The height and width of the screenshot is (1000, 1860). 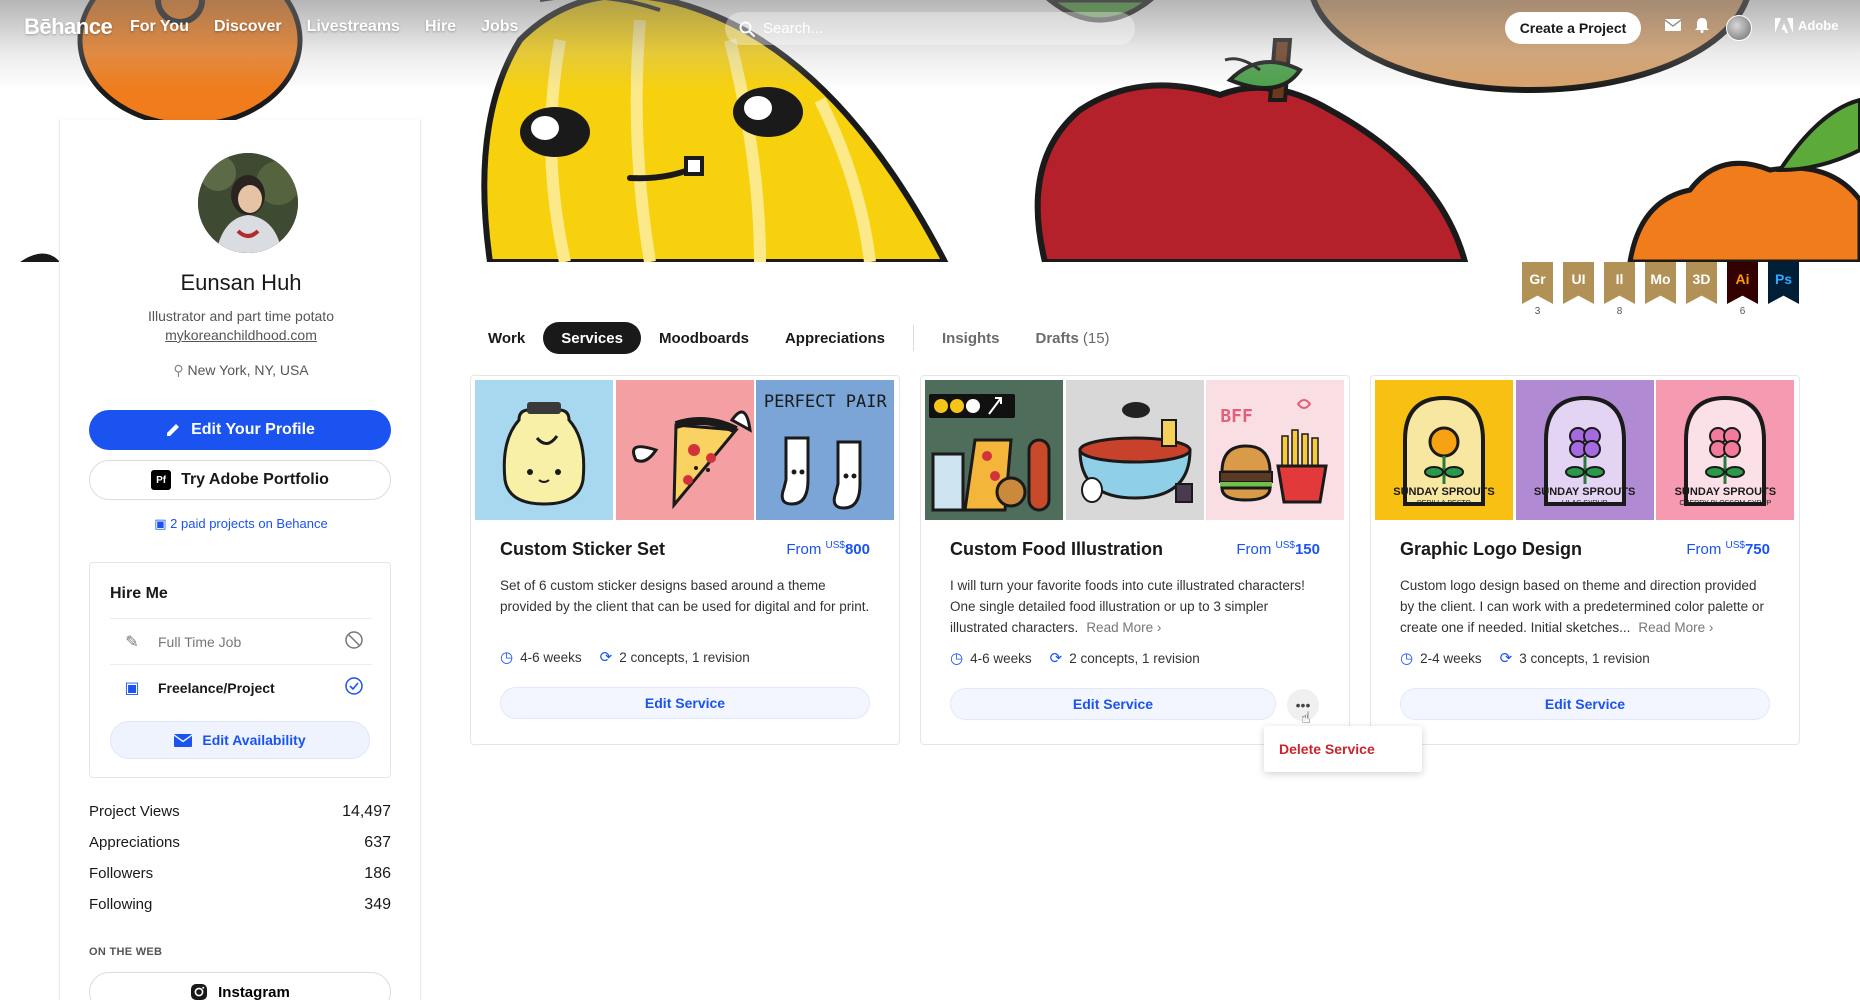 What do you see at coordinates (1537, 283) in the screenshot?
I see `badge-flag: Gr` at bounding box center [1537, 283].